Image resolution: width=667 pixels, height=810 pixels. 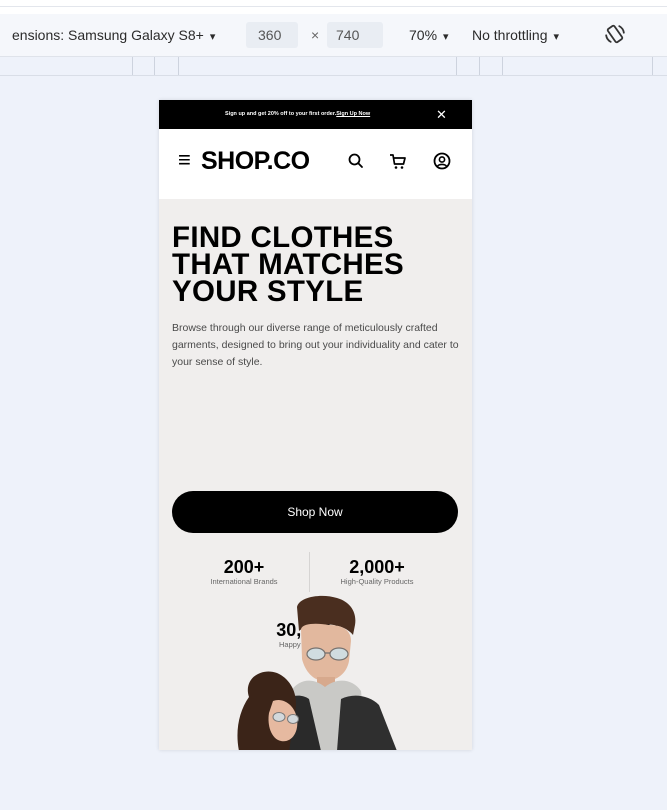 I want to click on divider, so click(x=333, y=6).